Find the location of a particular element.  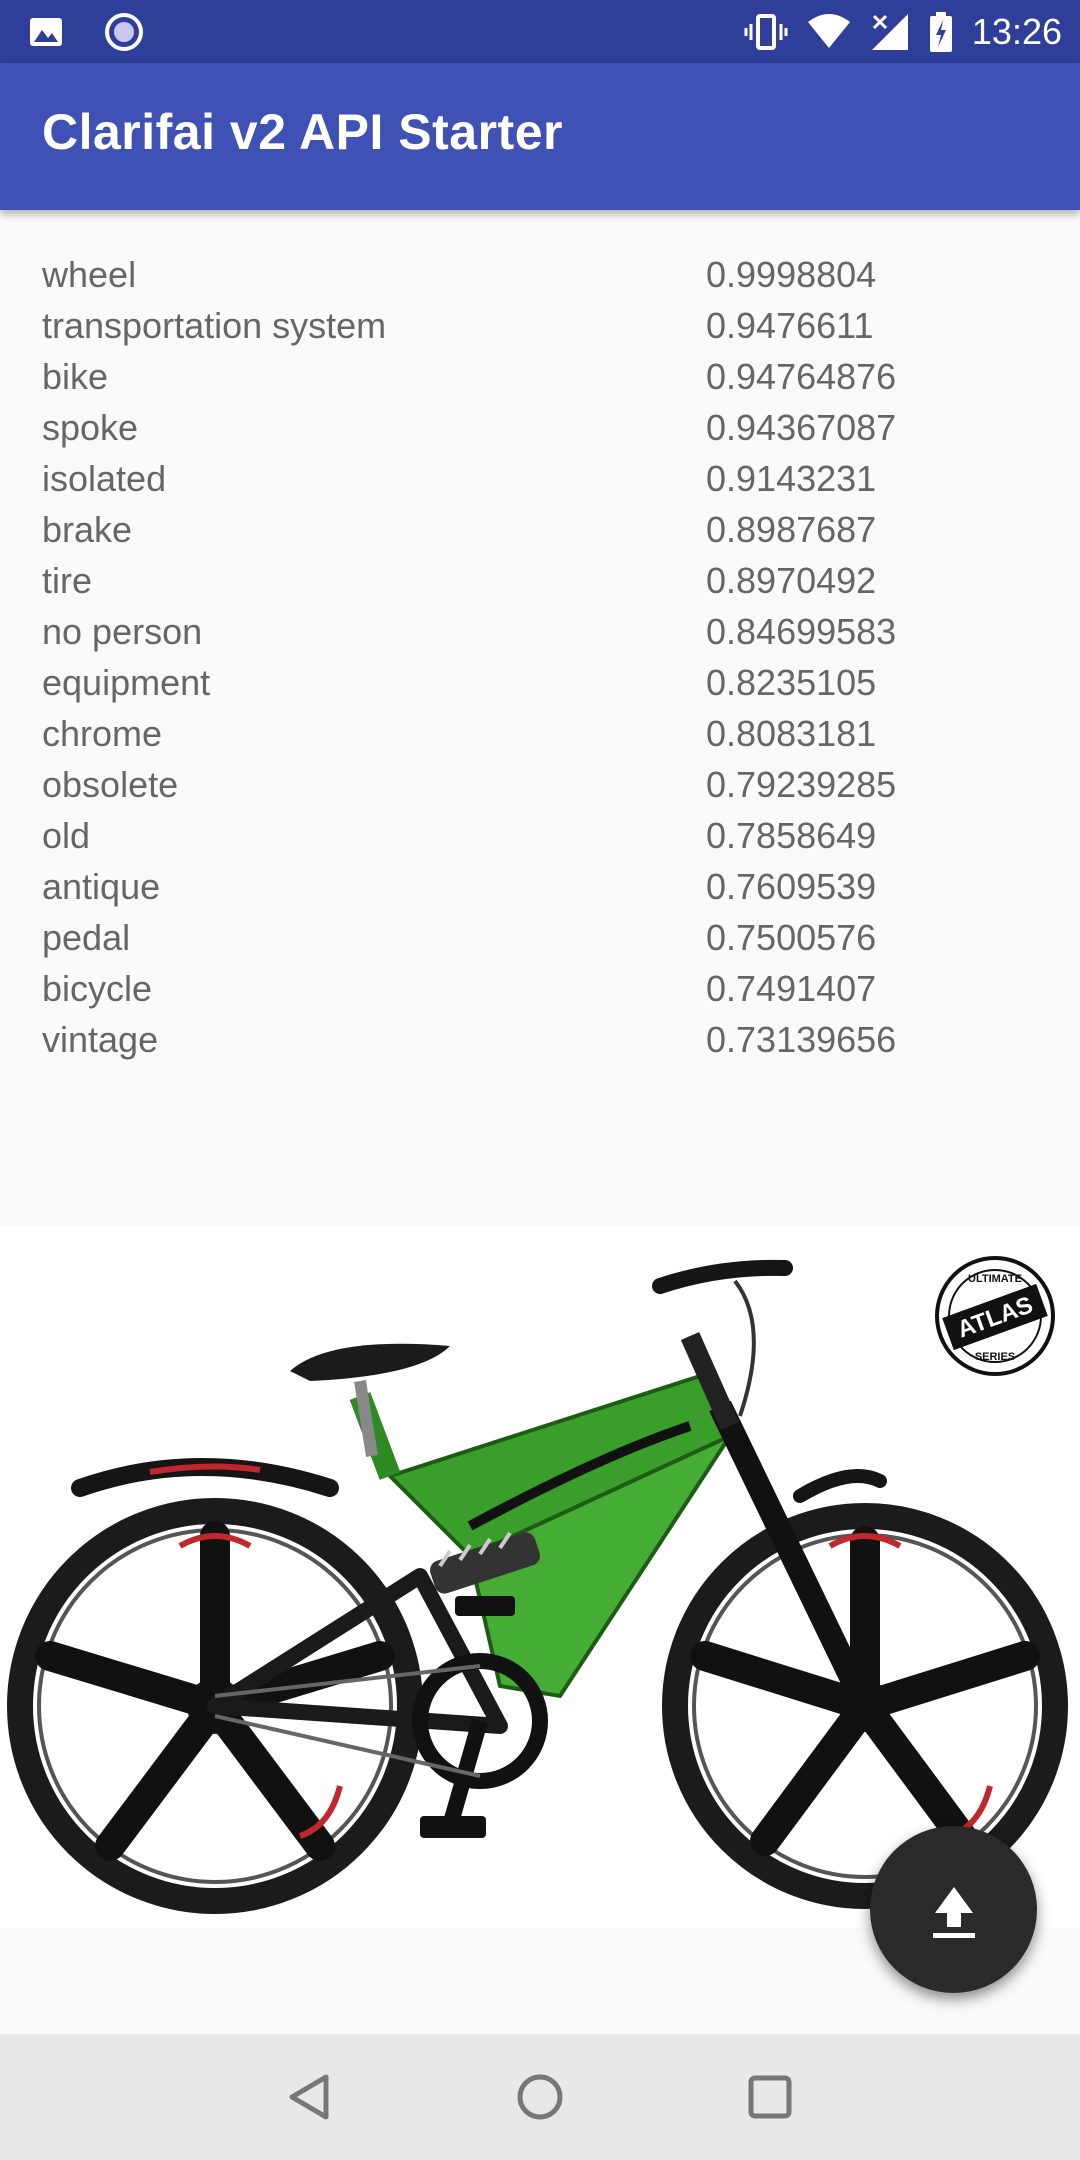

vibrate-icon is located at coordinates (766, 32).